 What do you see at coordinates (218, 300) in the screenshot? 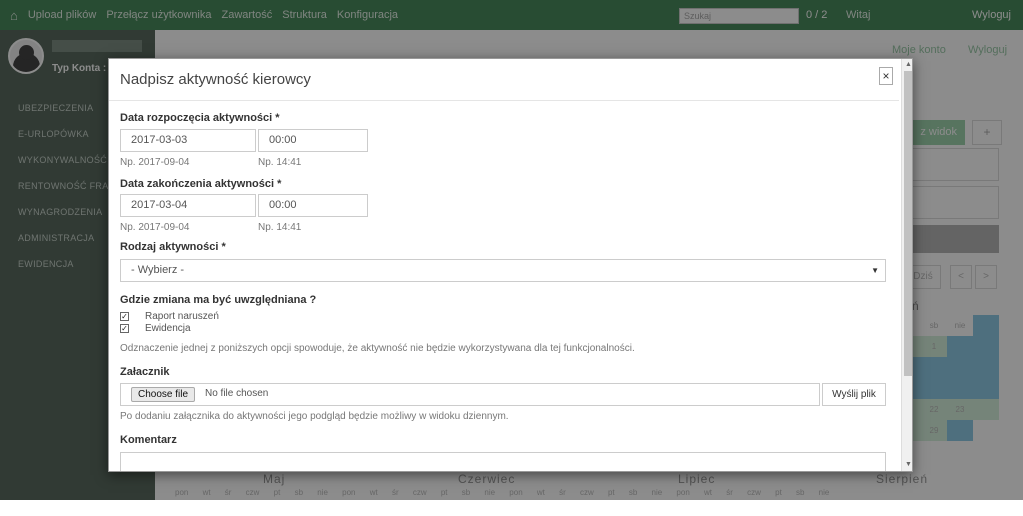
I see `where-applied-label: Gdzie zmiana ma być uwzględniana ?` at bounding box center [218, 300].